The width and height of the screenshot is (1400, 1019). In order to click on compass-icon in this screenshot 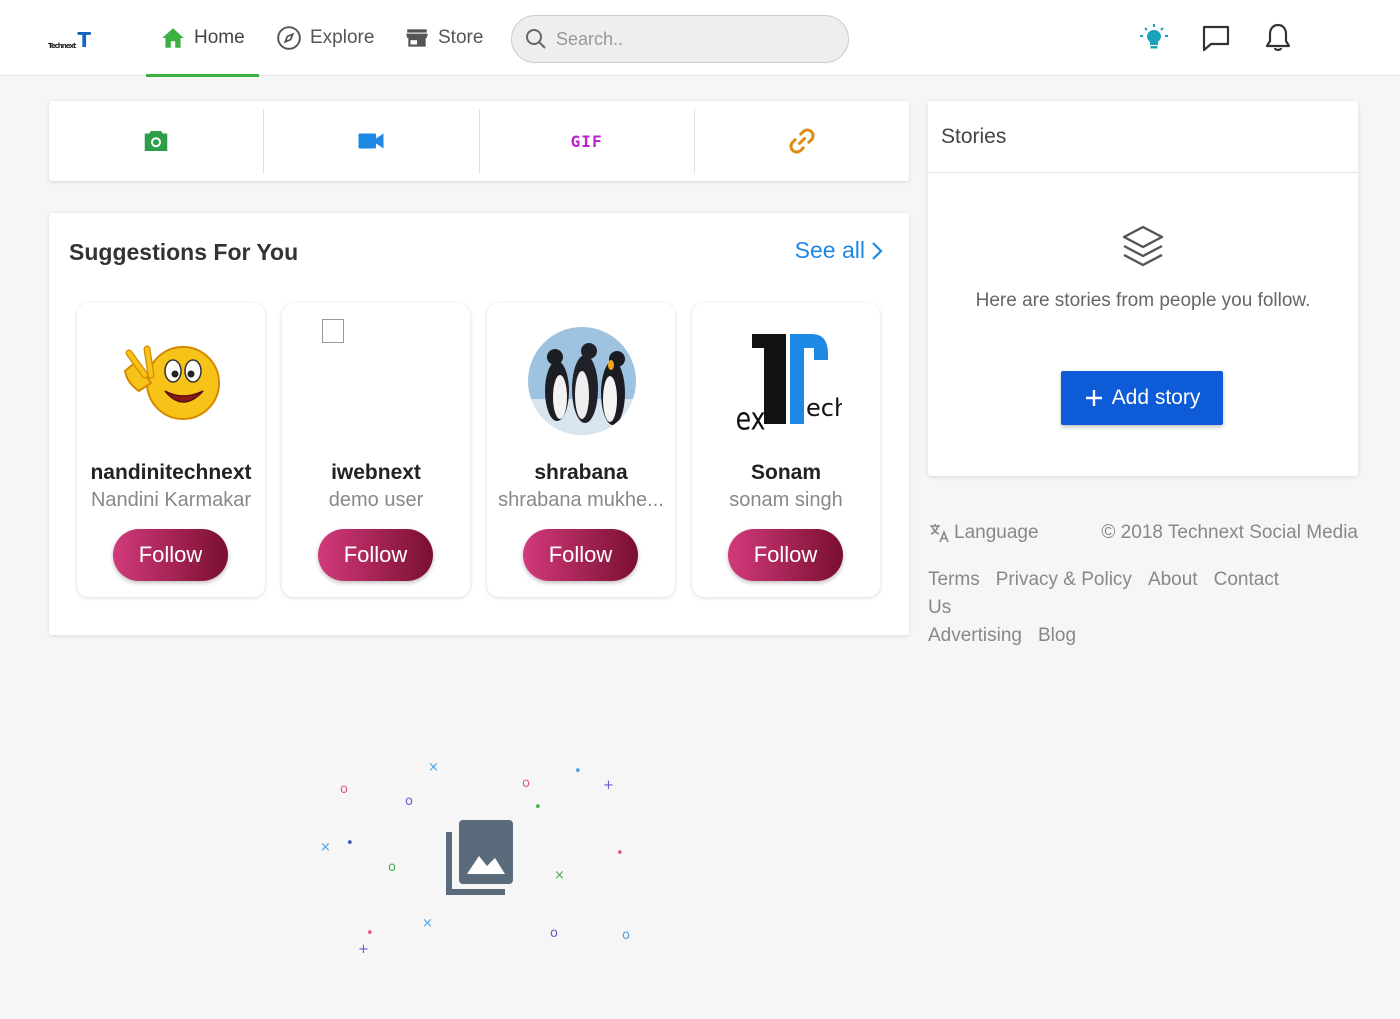, I will do `click(289, 38)`.